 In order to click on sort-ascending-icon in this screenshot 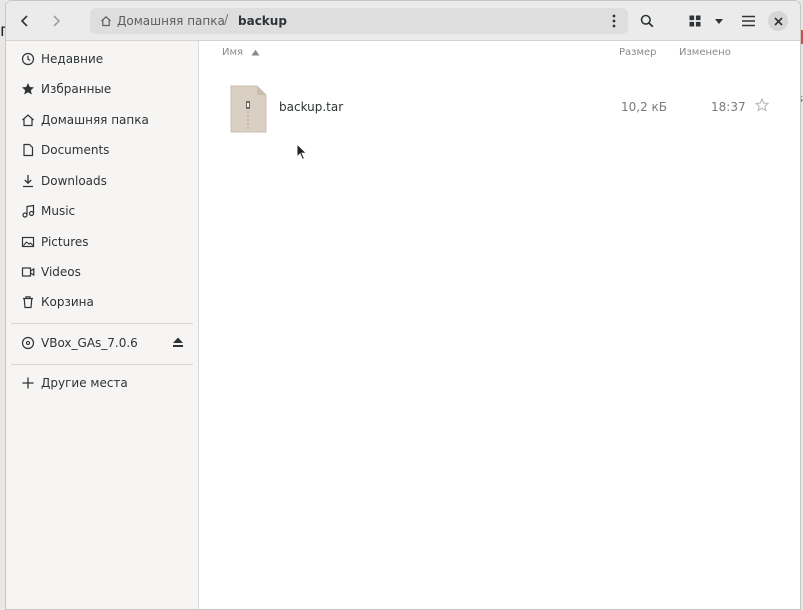, I will do `click(255, 52)`.